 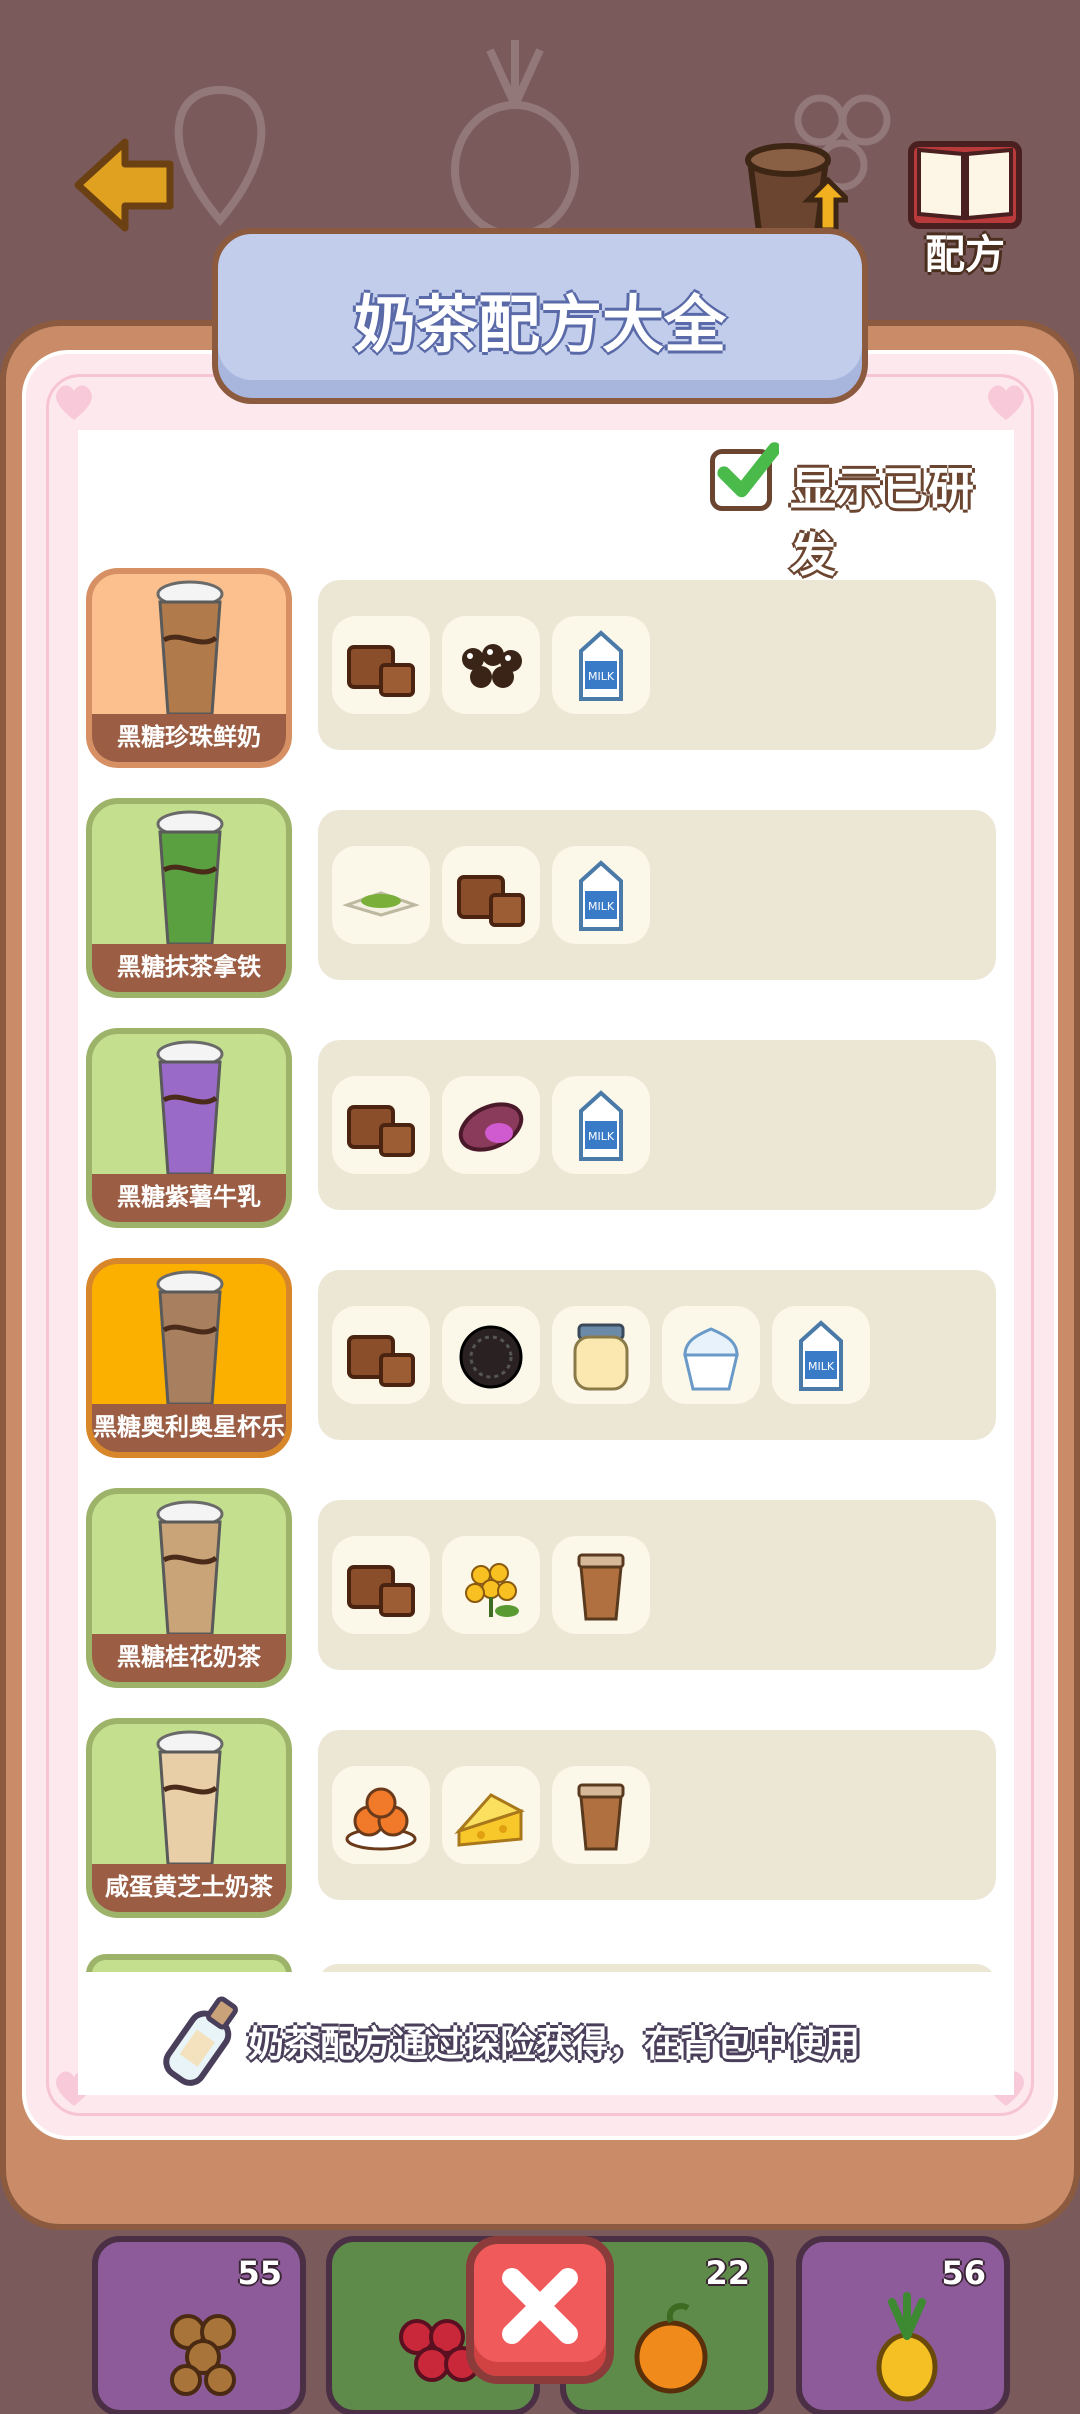 What do you see at coordinates (965, 205) in the screenshot?
I see `recipes-button: 配方` at bounding box center [965, 205].